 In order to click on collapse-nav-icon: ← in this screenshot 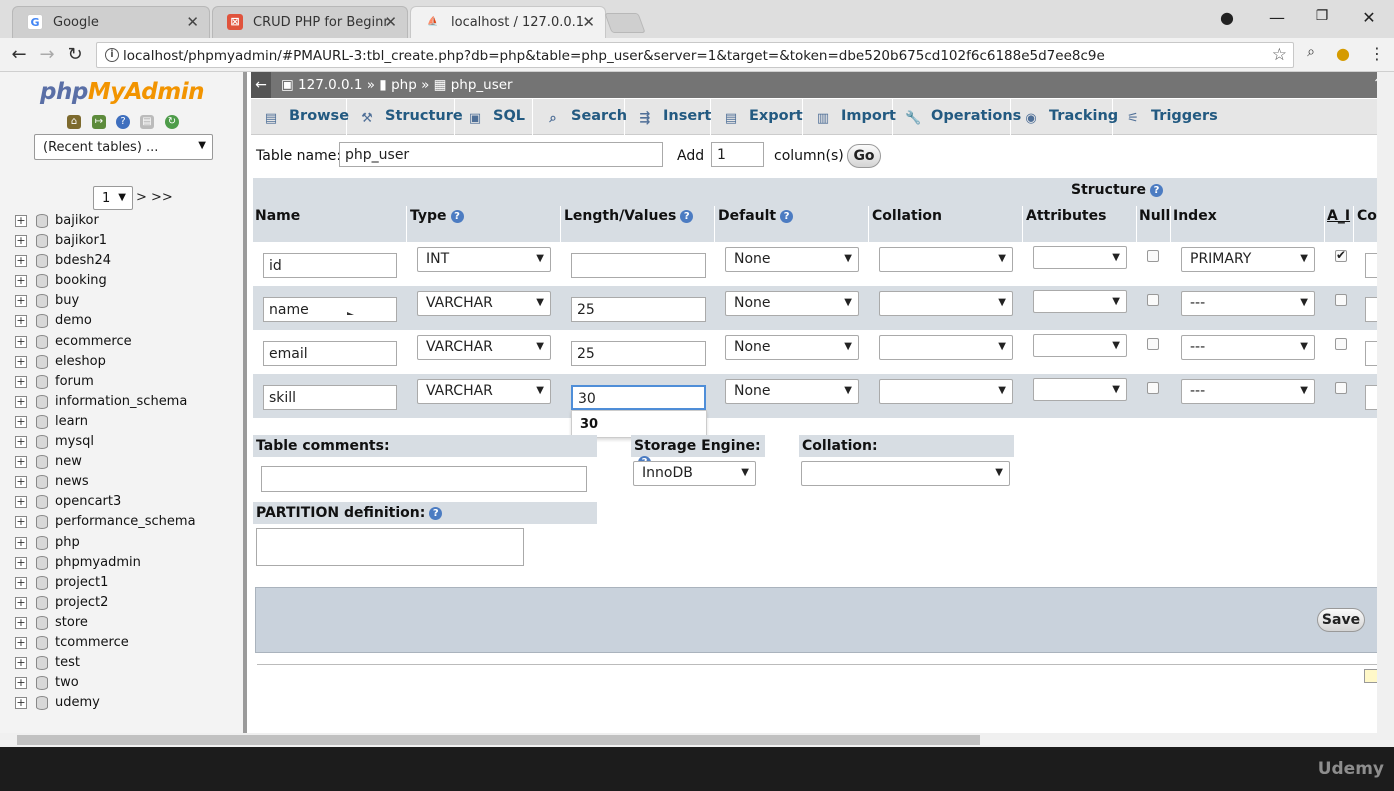, I will do `click(261, 85)`.